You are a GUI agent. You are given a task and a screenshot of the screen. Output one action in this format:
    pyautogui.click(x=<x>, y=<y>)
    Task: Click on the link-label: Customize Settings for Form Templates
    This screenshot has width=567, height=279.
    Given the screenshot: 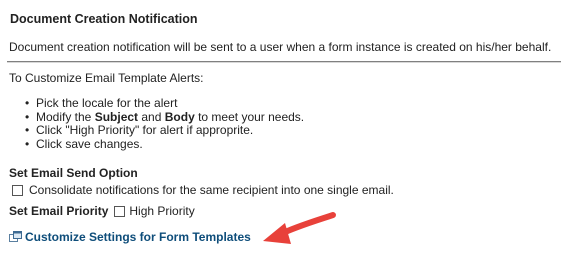 What is the action you would take?
    pyautogui.click(x=138, y=237)
    